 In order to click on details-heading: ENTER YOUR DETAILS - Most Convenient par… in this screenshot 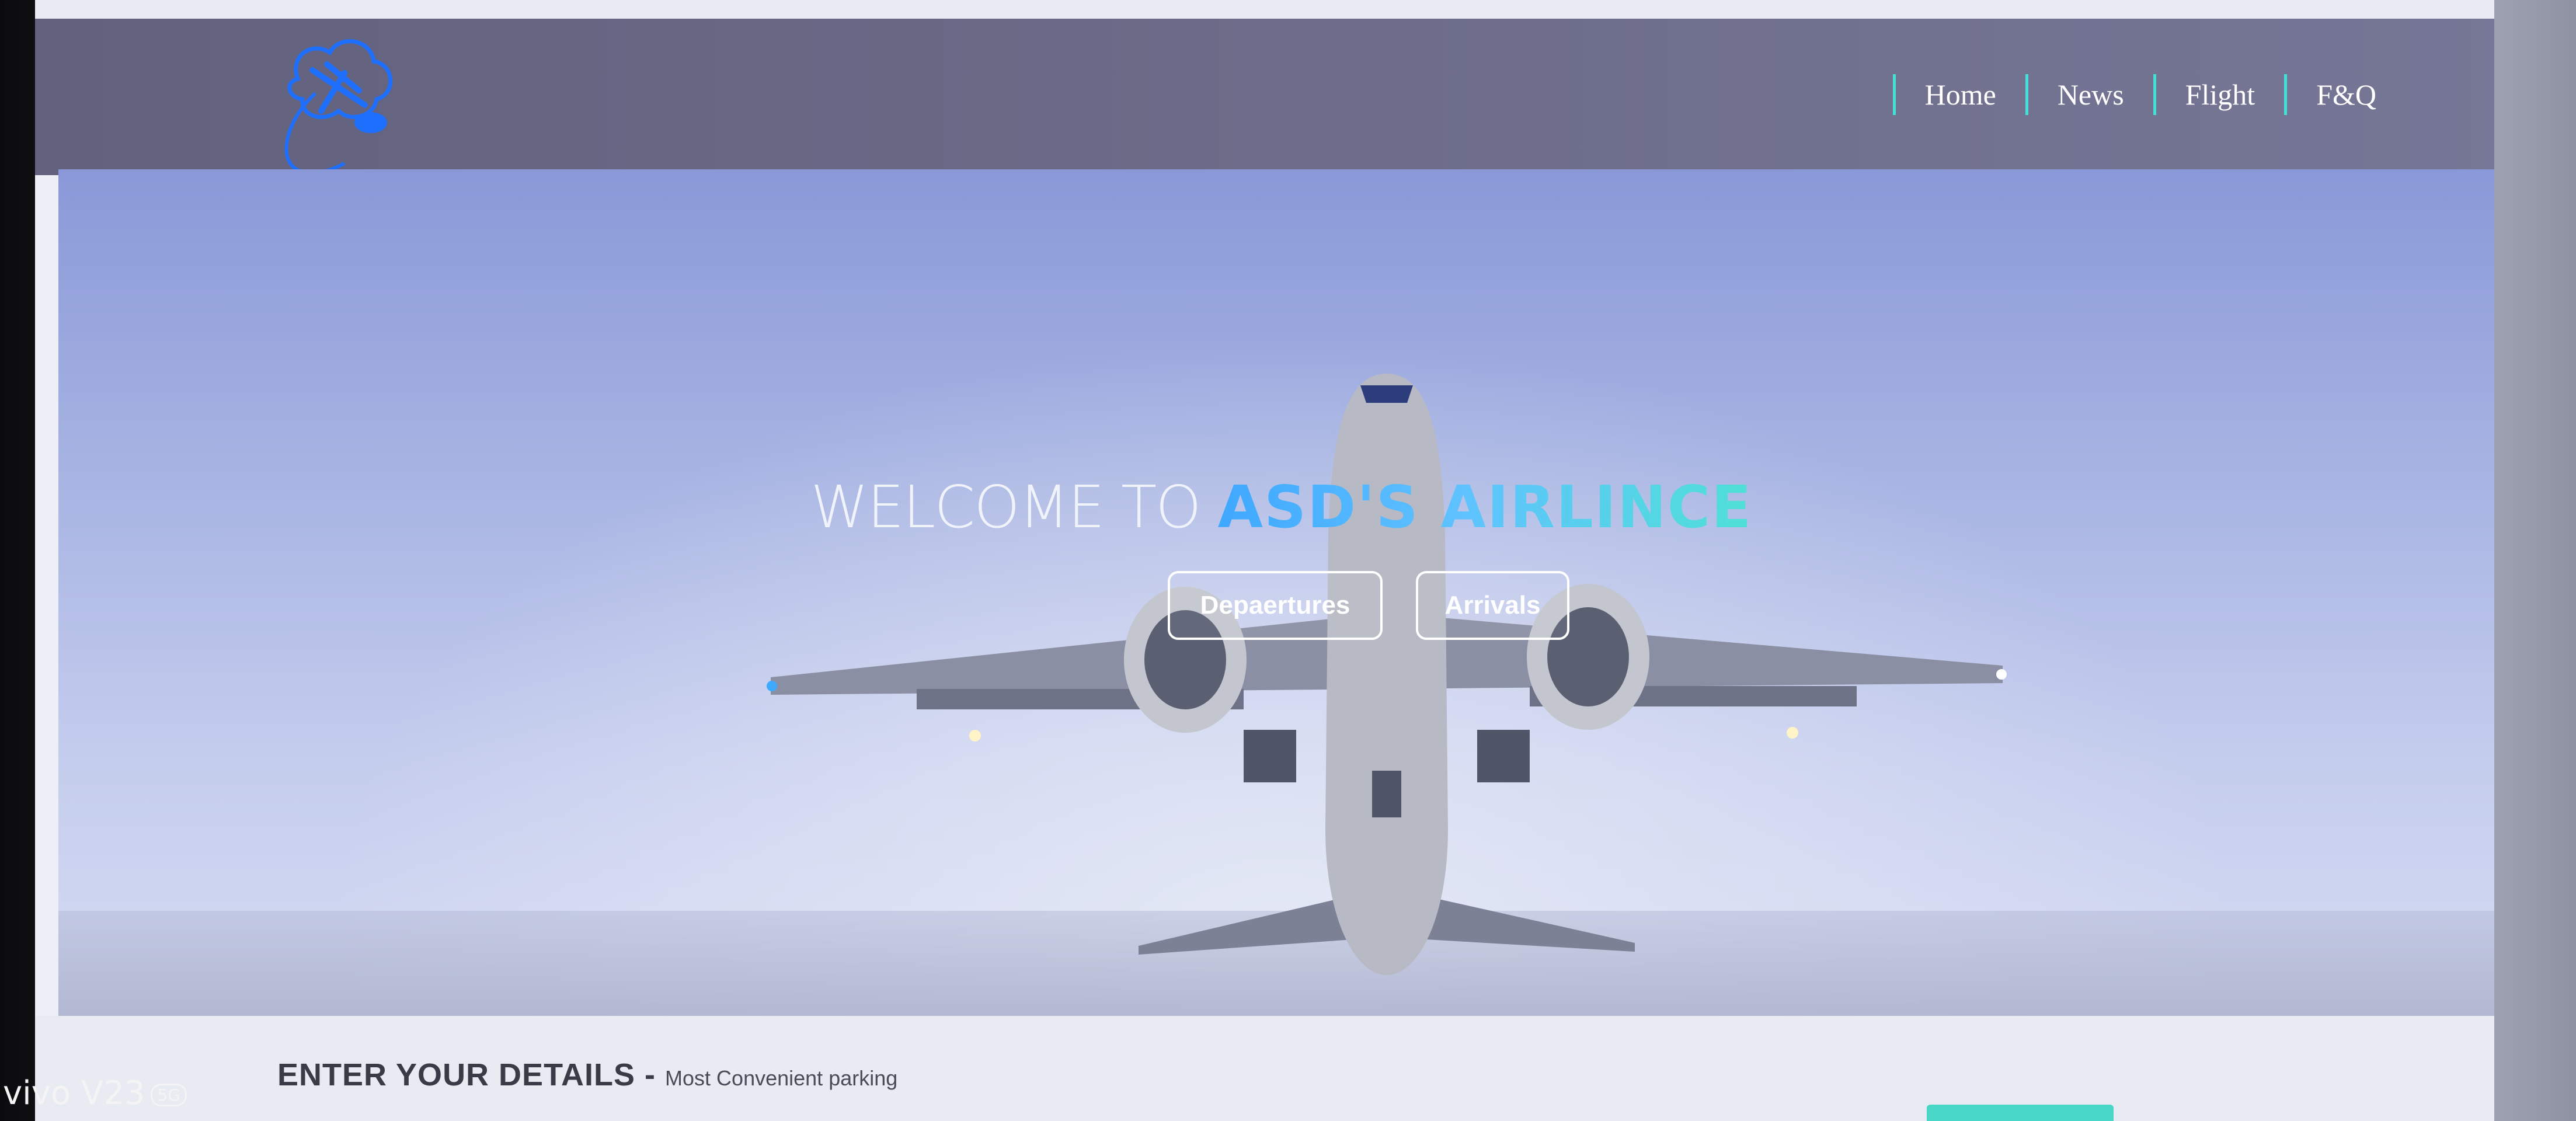, I will do `click(587, 1075)`.